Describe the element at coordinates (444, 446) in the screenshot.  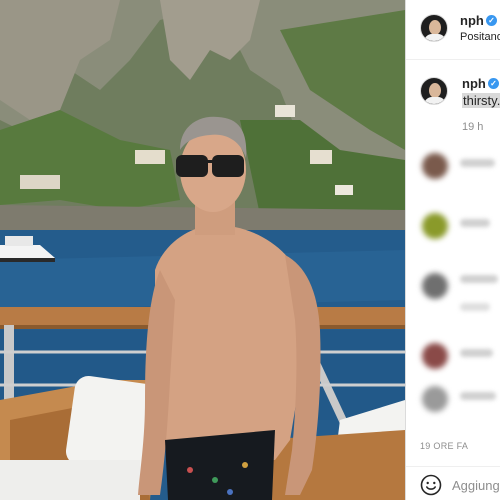
I see `post-date: 19 ORE FA` at that location.